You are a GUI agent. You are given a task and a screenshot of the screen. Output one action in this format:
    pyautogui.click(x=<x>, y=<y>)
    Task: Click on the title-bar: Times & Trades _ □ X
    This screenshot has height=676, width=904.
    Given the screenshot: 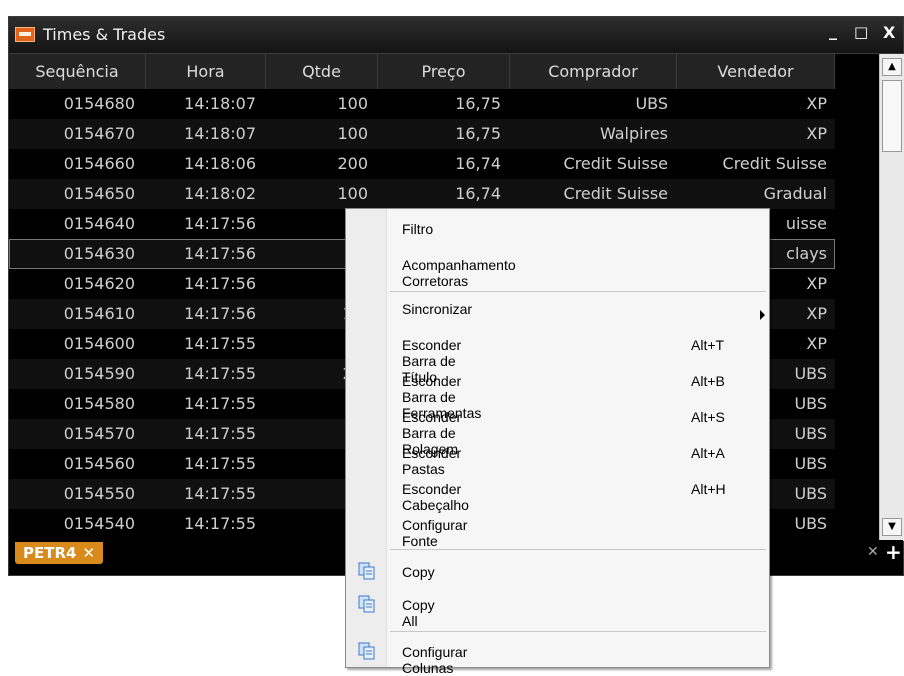 What is the action you would take?
    pyautogui.click(x=456, y=35)
    